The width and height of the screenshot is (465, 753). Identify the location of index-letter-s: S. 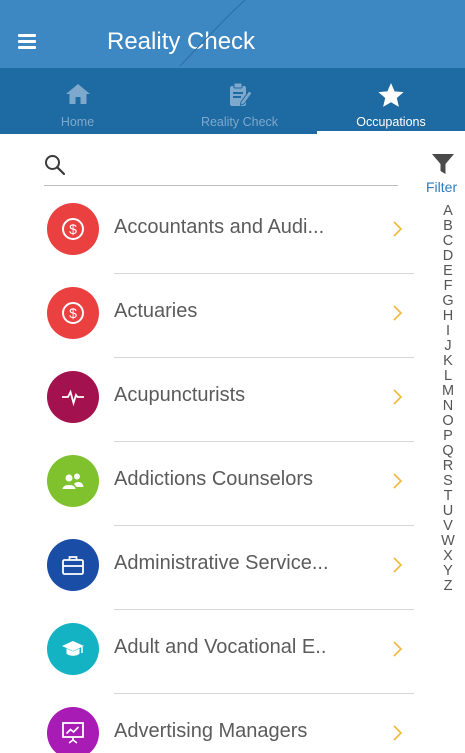
(448, 481).